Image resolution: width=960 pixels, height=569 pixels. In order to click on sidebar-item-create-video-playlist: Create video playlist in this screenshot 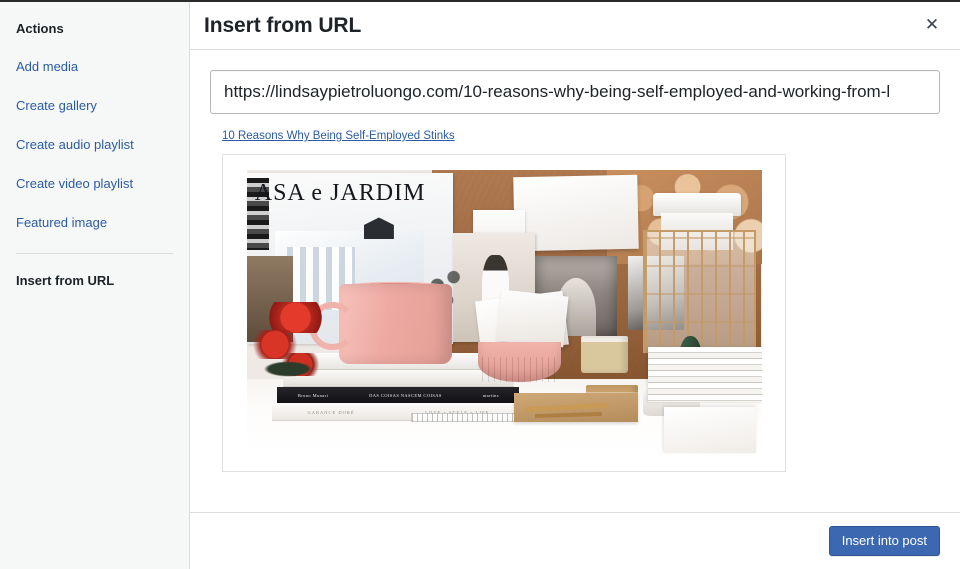, I will do `click(94, 184)`.